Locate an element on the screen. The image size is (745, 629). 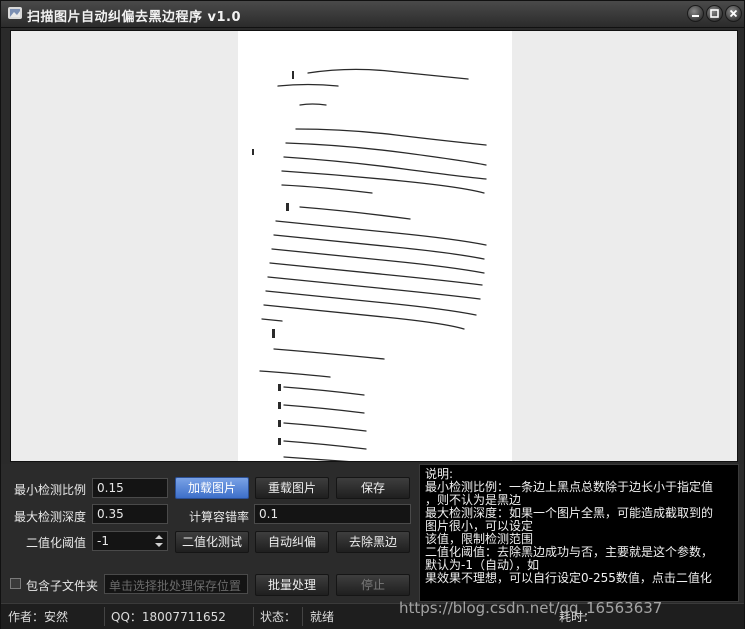
close-button is located at coordinates (733, 13).